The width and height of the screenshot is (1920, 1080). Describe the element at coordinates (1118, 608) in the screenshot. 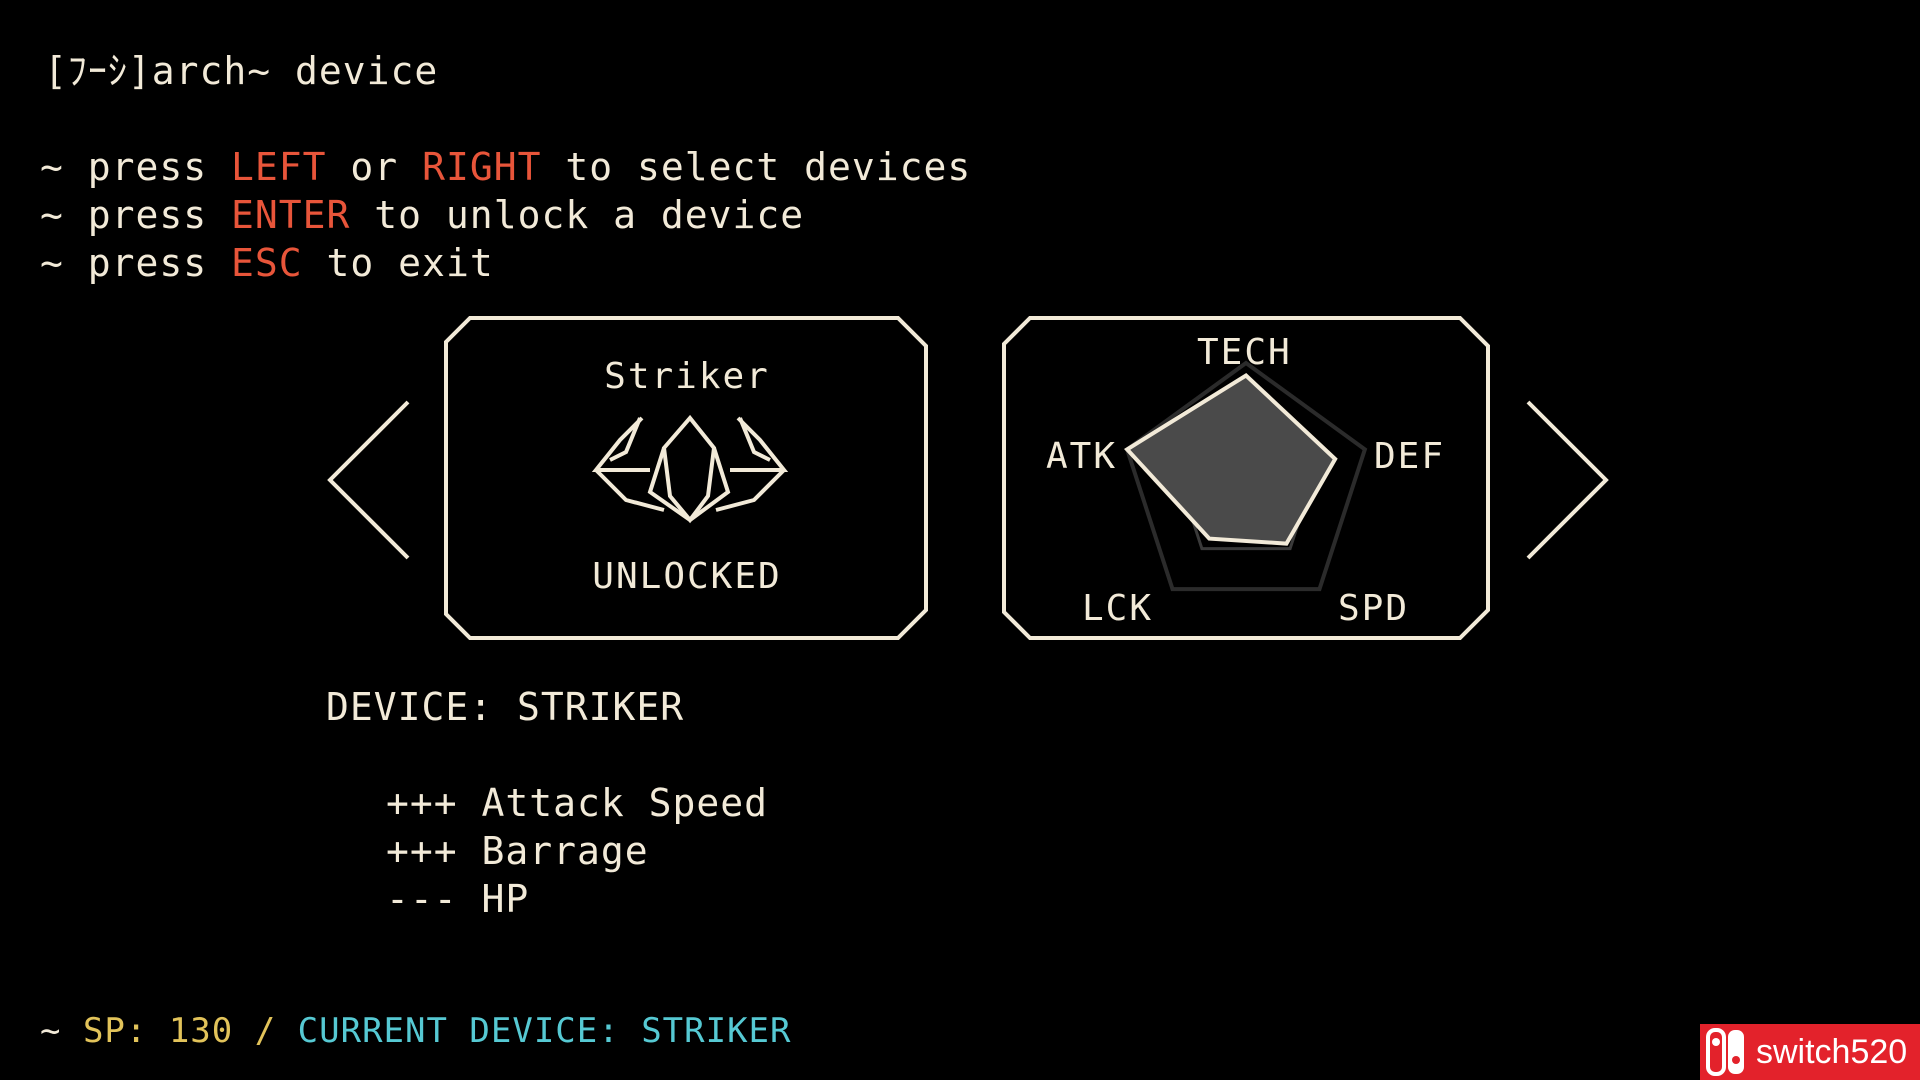

I see `stat-label-lck: LCK` at that location.